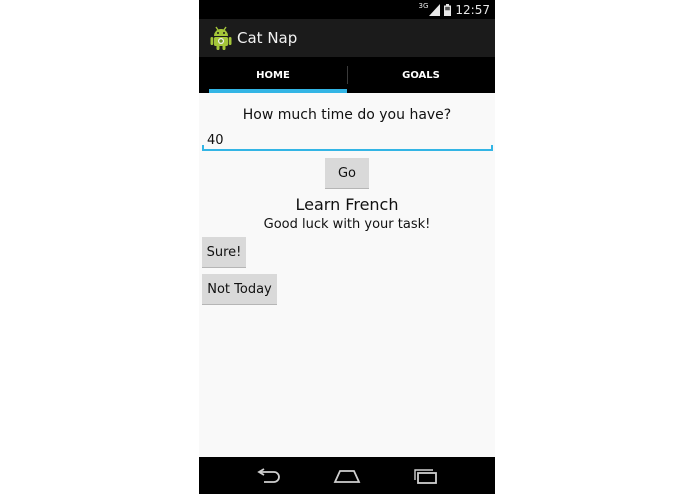  What do you see at coordinates (347, 173) in the screenshot?
I see `go-button: Go` at bounding box center [347, 173].